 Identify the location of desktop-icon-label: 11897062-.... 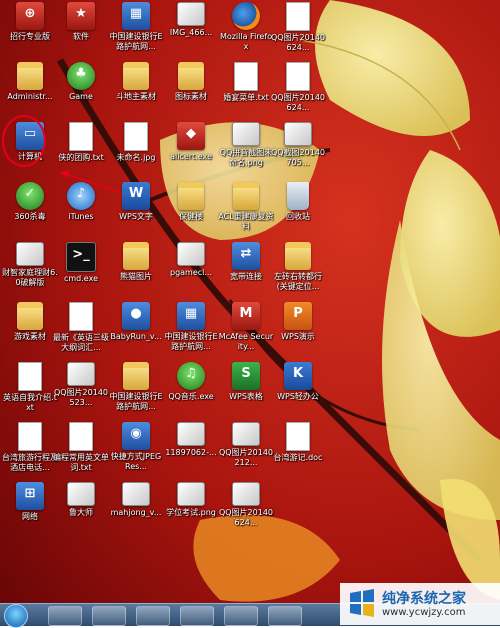
(191, 452).